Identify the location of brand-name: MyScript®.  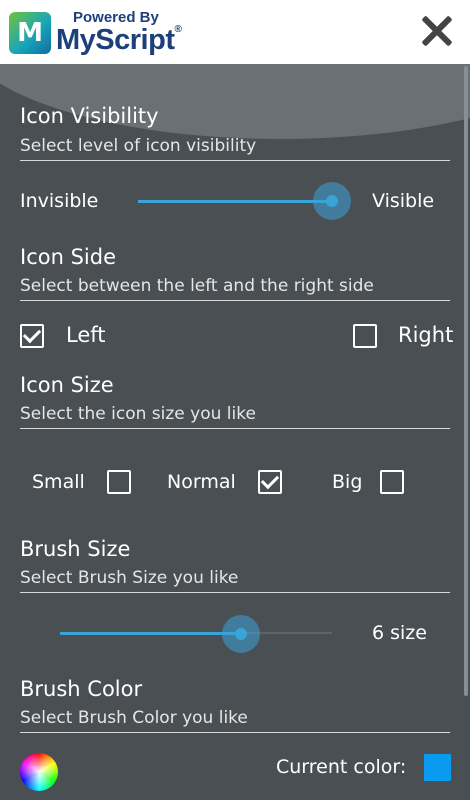
(119, 40).